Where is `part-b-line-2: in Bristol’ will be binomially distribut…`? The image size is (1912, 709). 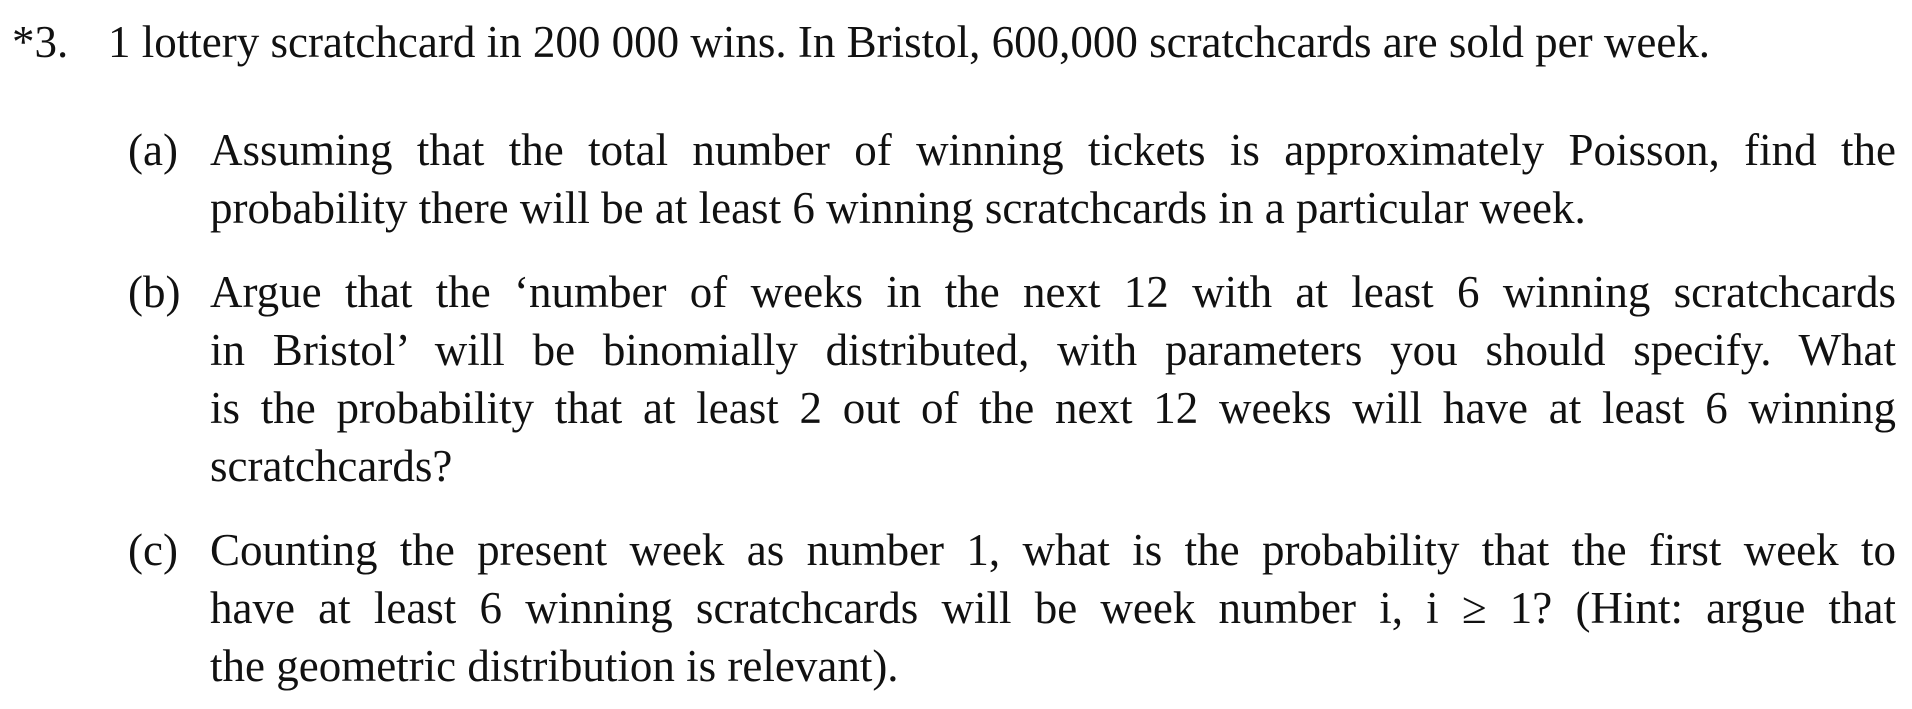
part-b-line-2: in Bristol’ will be binomially distribut… is located at coordinates (1053, 350).